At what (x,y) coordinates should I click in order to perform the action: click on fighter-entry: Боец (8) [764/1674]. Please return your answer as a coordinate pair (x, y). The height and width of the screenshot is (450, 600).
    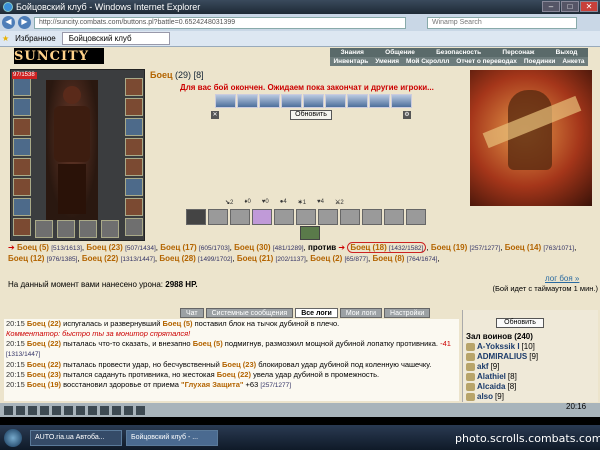
    Looking at the image, I should click on (404, 258).